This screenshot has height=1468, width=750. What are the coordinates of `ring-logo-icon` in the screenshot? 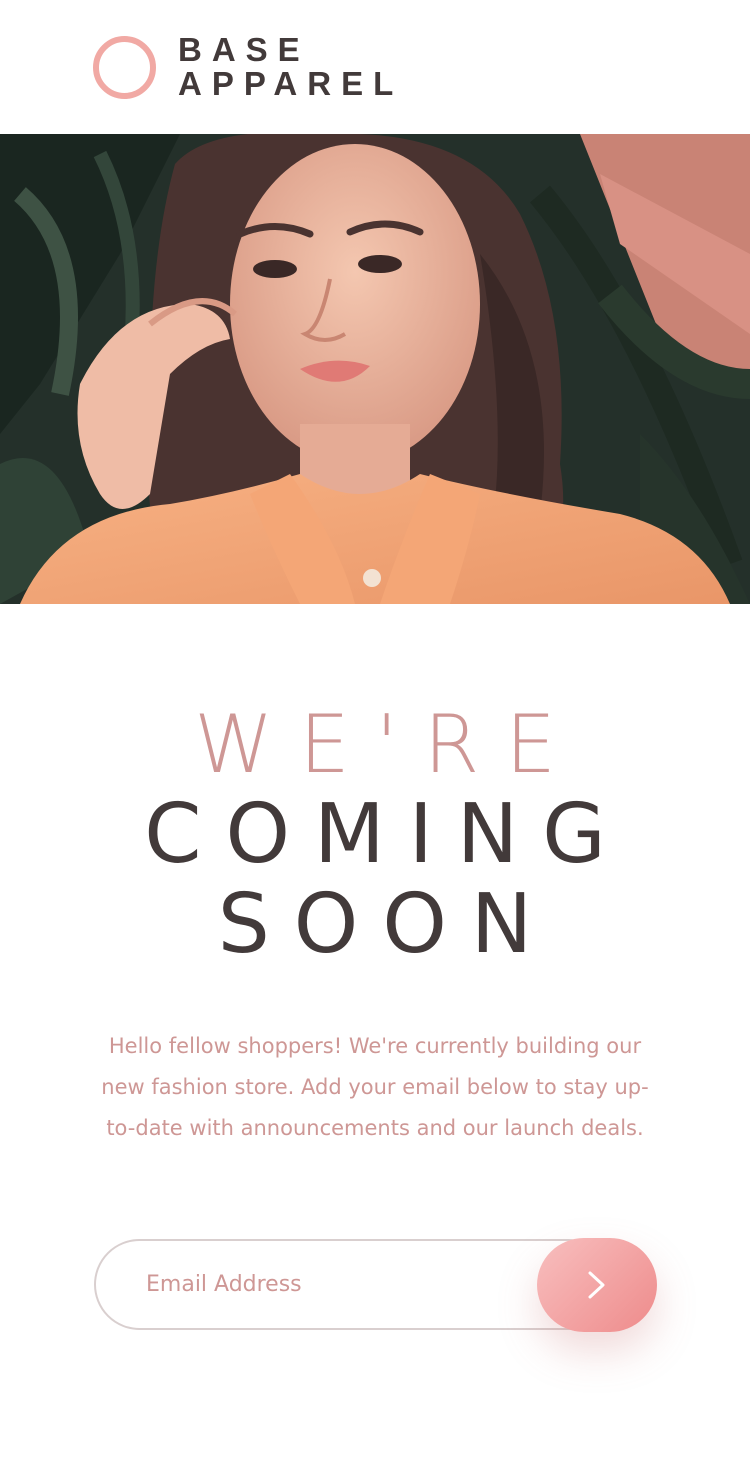 It's located at (124, 67).